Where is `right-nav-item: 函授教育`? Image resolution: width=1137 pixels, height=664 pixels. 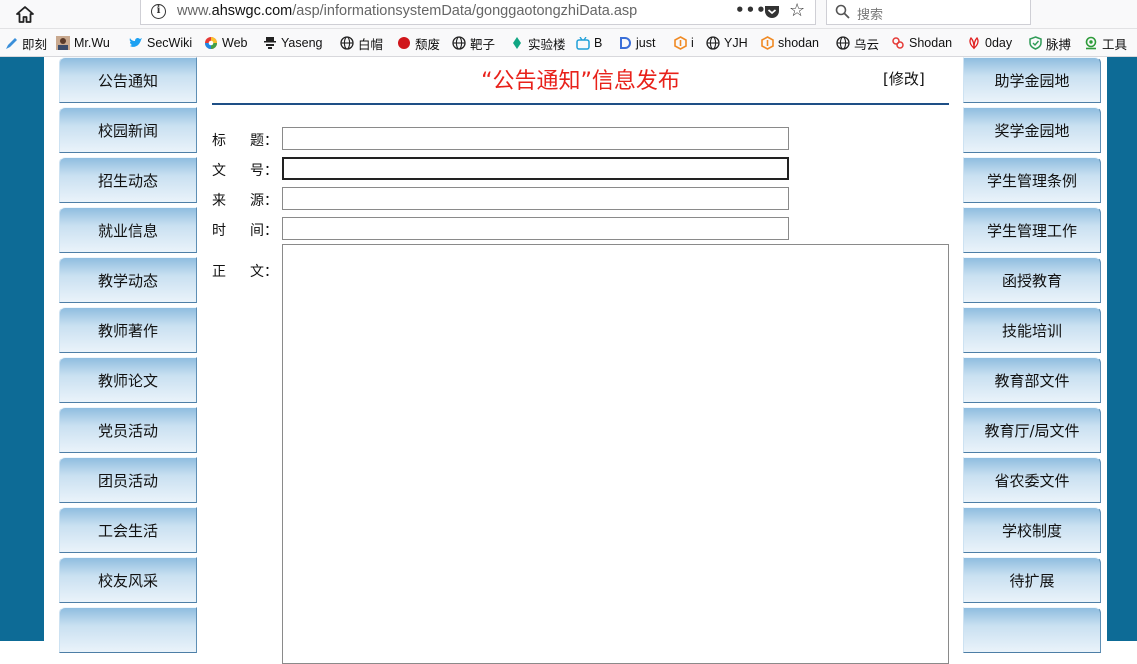
right-nav-item: 函授教育 is located at coordinates (1032, 280).